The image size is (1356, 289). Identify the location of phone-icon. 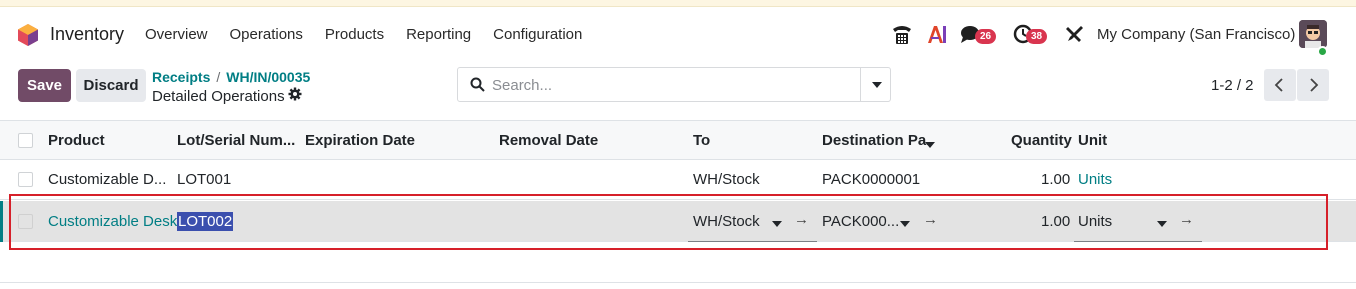
(902, 34).